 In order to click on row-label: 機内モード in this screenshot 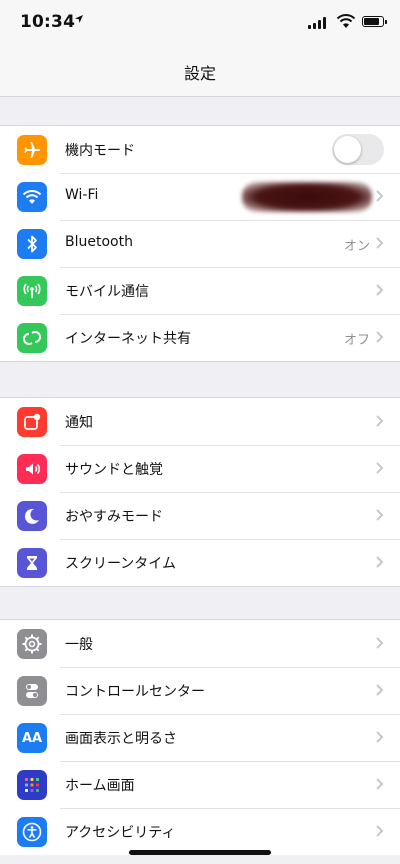, I will do `click(100, 151)`.